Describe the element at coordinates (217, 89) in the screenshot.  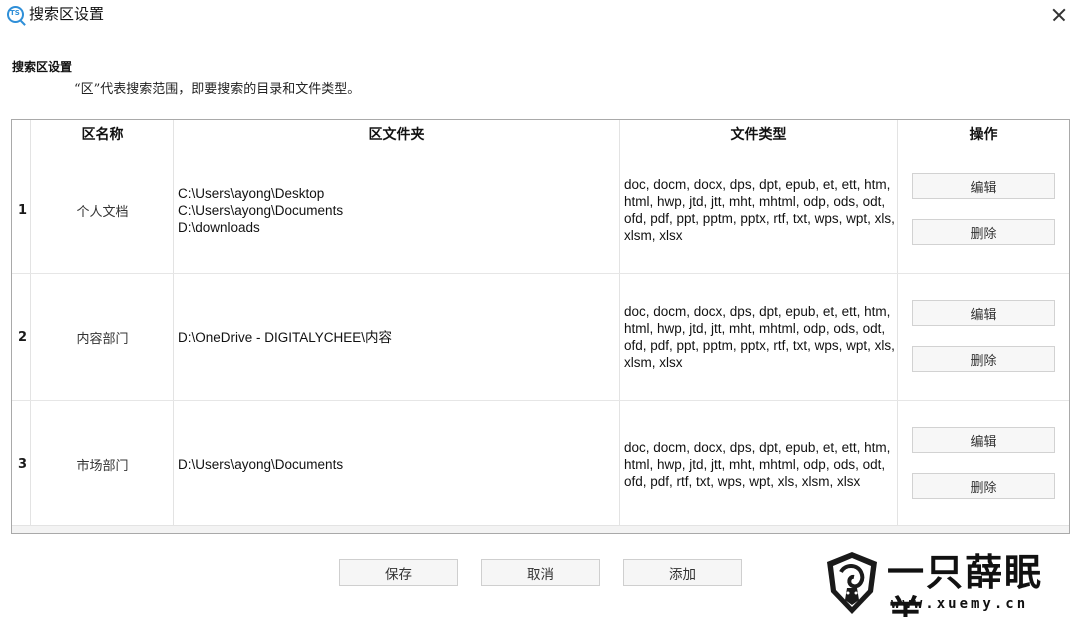
I see `section-description: “区”代表搜索范围，即要搜索的目录和文件类型。` at that location.